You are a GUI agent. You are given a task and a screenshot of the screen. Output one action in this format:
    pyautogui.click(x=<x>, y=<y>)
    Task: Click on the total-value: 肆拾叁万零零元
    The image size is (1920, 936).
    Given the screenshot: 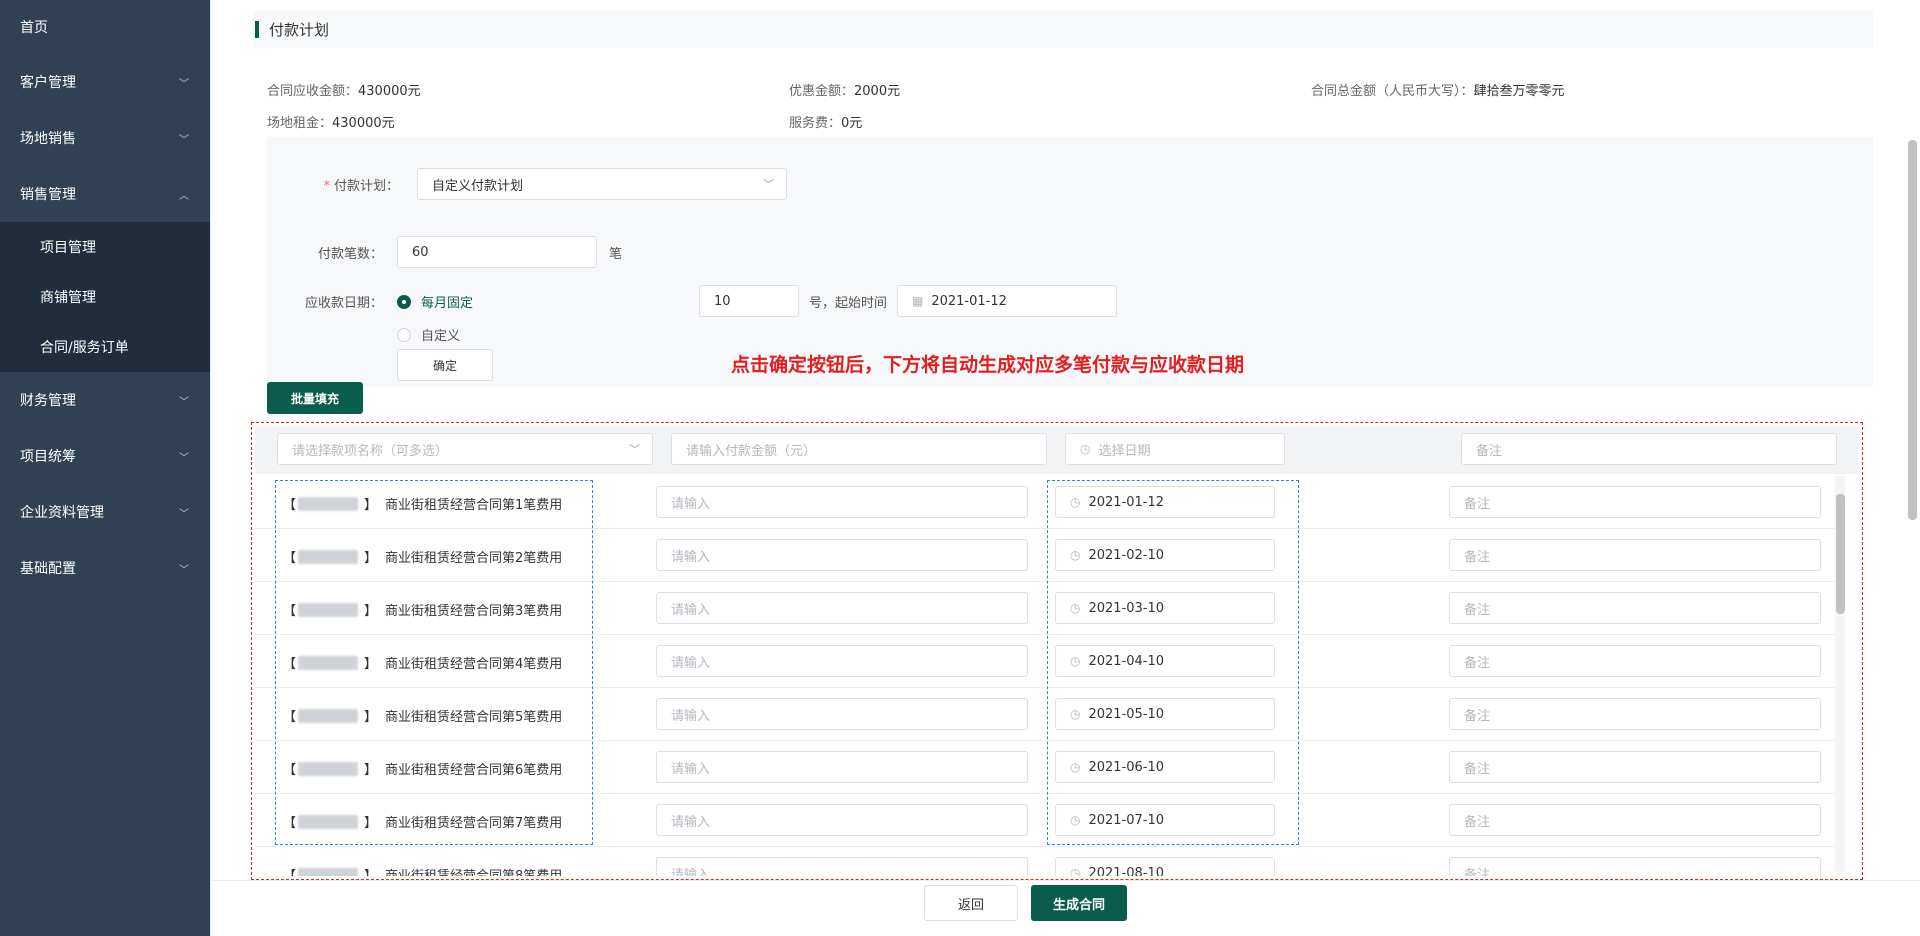 What is the action you would take?
    pyautogui.click(x=1519, y=91)
    